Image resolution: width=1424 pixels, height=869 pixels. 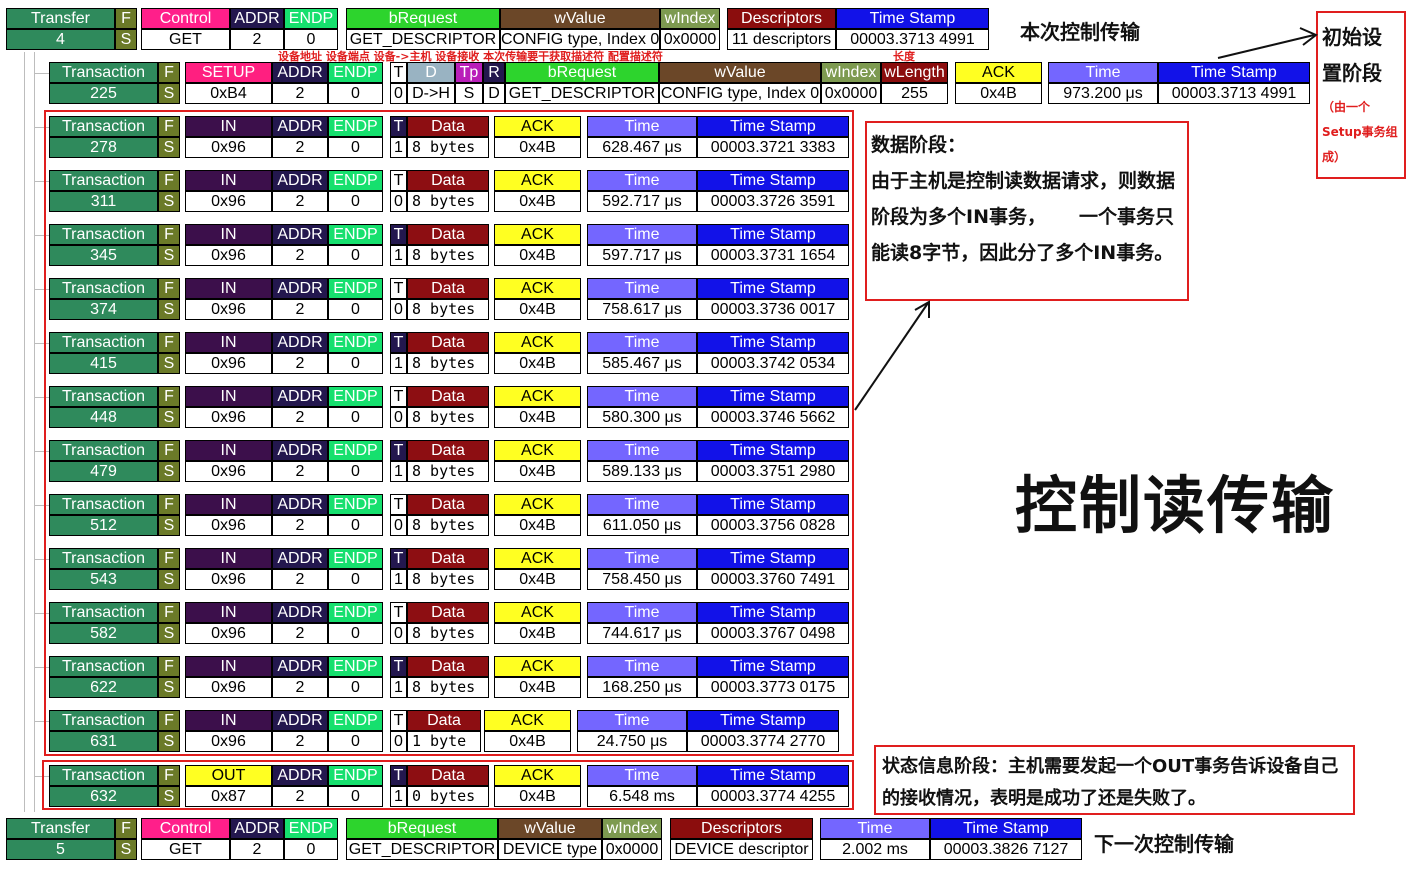 What do you see at coordinates (398, 93) in the screenshot?
I see `t-value: 0` at bounding box center [398, 93].